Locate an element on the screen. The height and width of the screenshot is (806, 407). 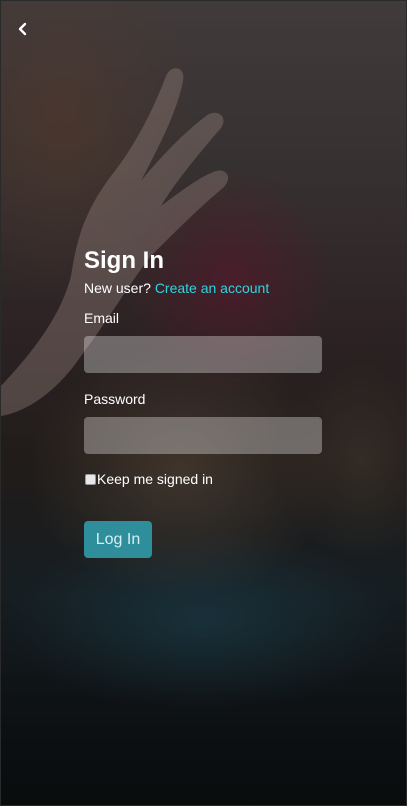
remember-me-row: Keep me signed in is located at coordinates (204, 479).